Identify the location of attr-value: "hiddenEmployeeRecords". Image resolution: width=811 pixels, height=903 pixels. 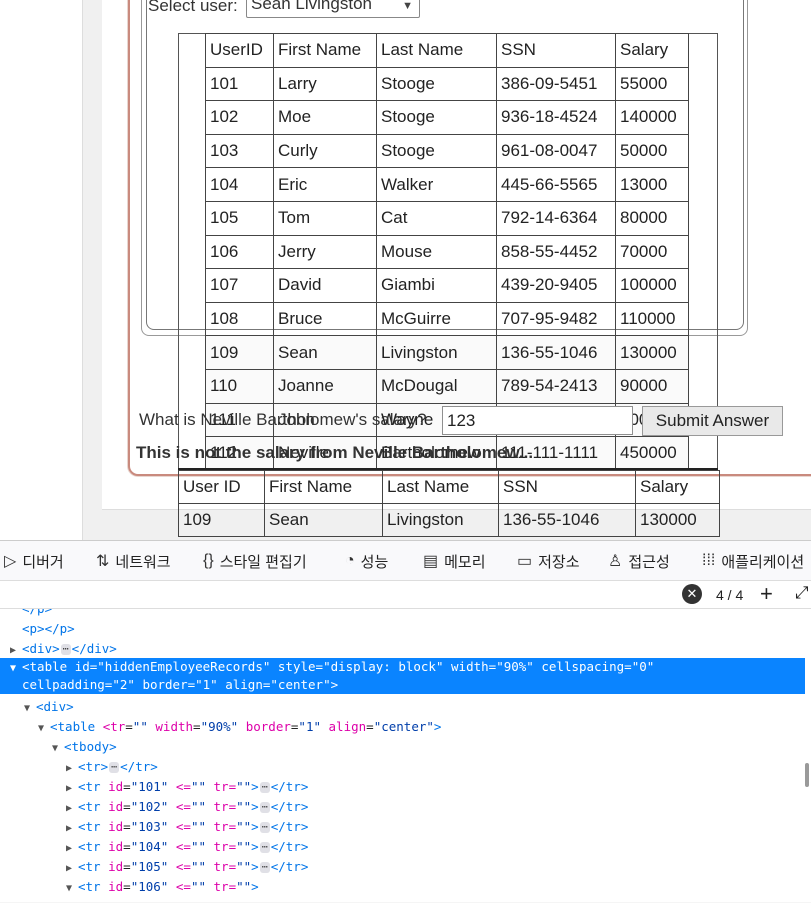
(183, 666).